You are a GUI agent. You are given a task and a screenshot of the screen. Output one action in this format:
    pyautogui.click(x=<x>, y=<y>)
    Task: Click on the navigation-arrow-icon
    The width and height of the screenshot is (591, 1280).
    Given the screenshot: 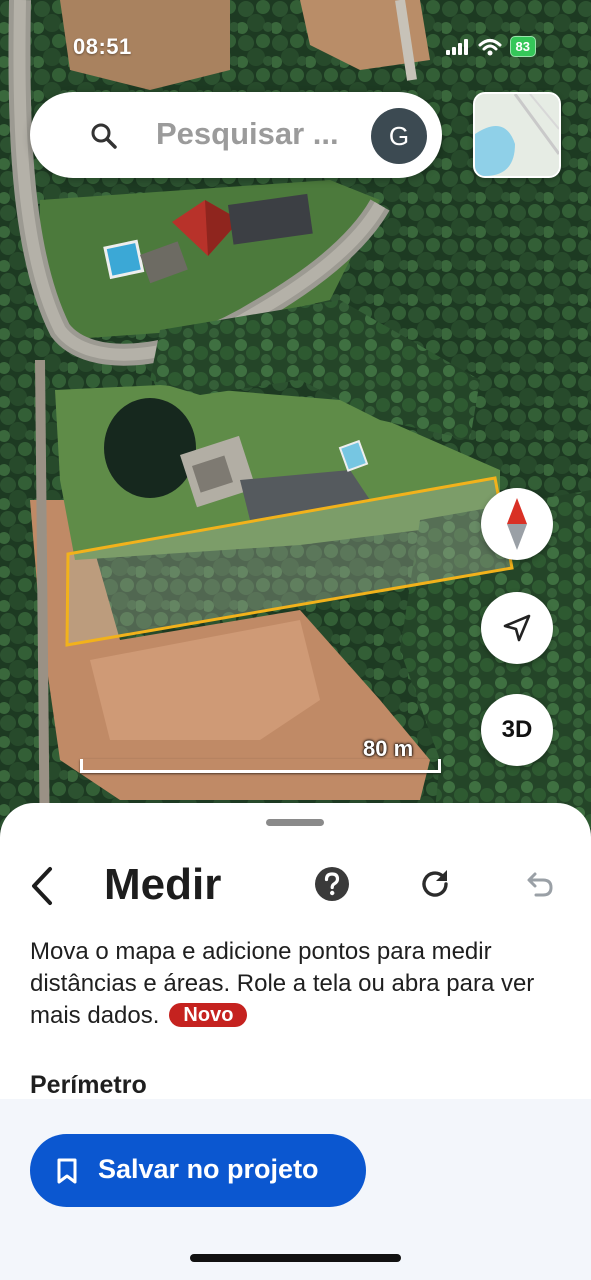 What is the action you would take?
    pyautogui.click(x=517, y=628)
    